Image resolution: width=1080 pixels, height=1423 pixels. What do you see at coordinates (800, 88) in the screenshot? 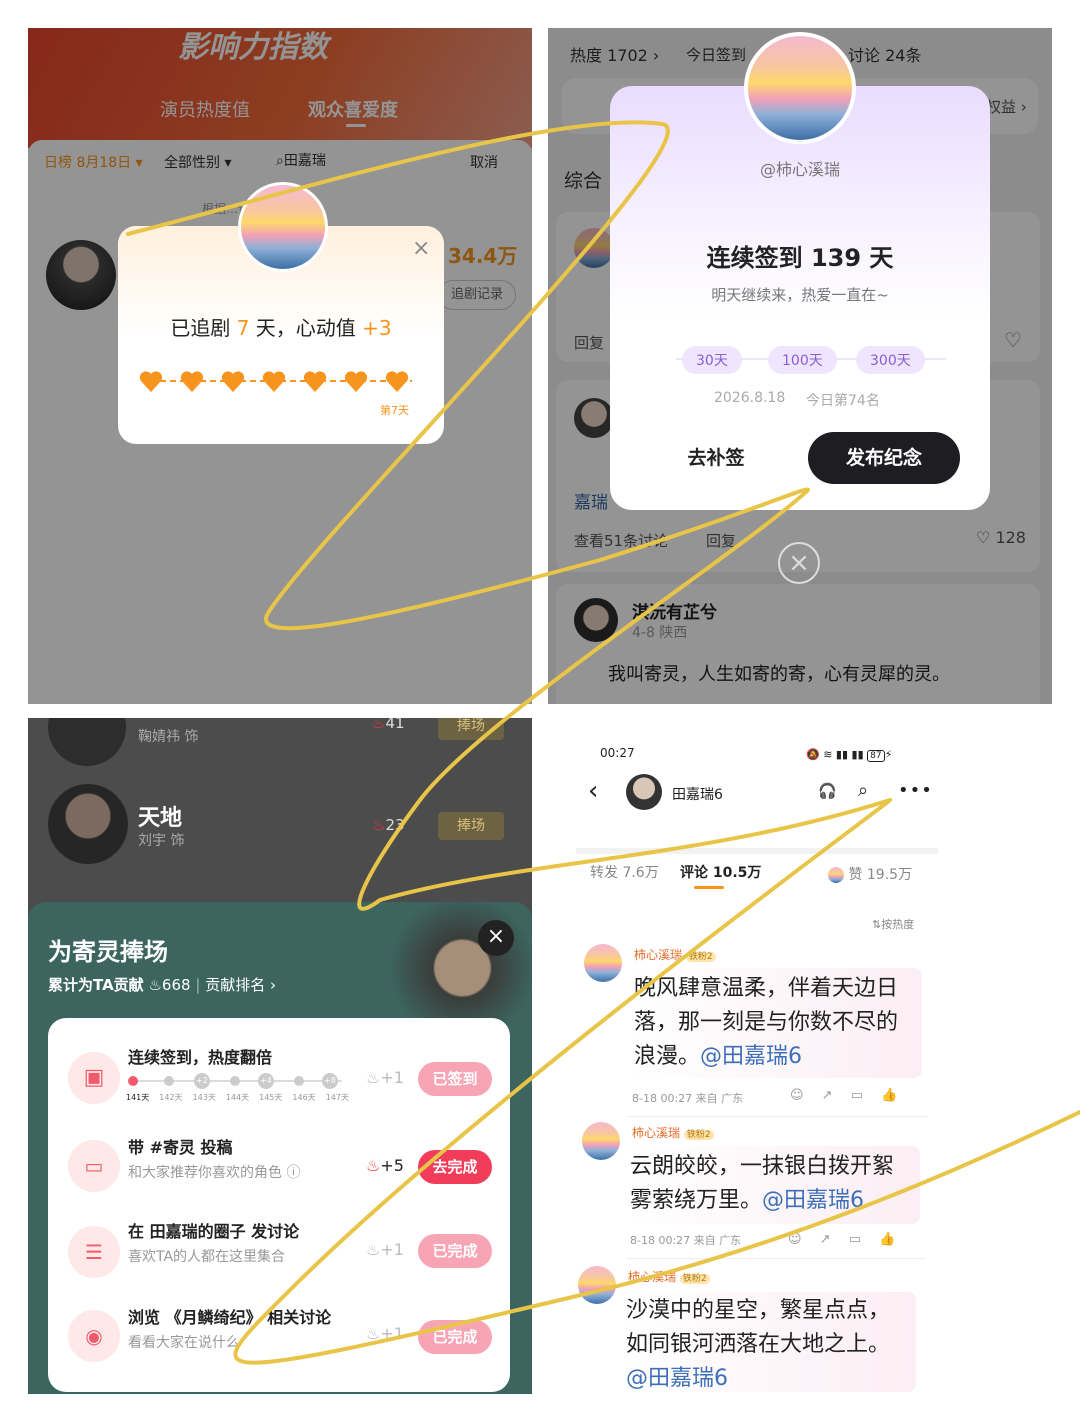
I see `modal-avatar` at bounding box center [800, 88].